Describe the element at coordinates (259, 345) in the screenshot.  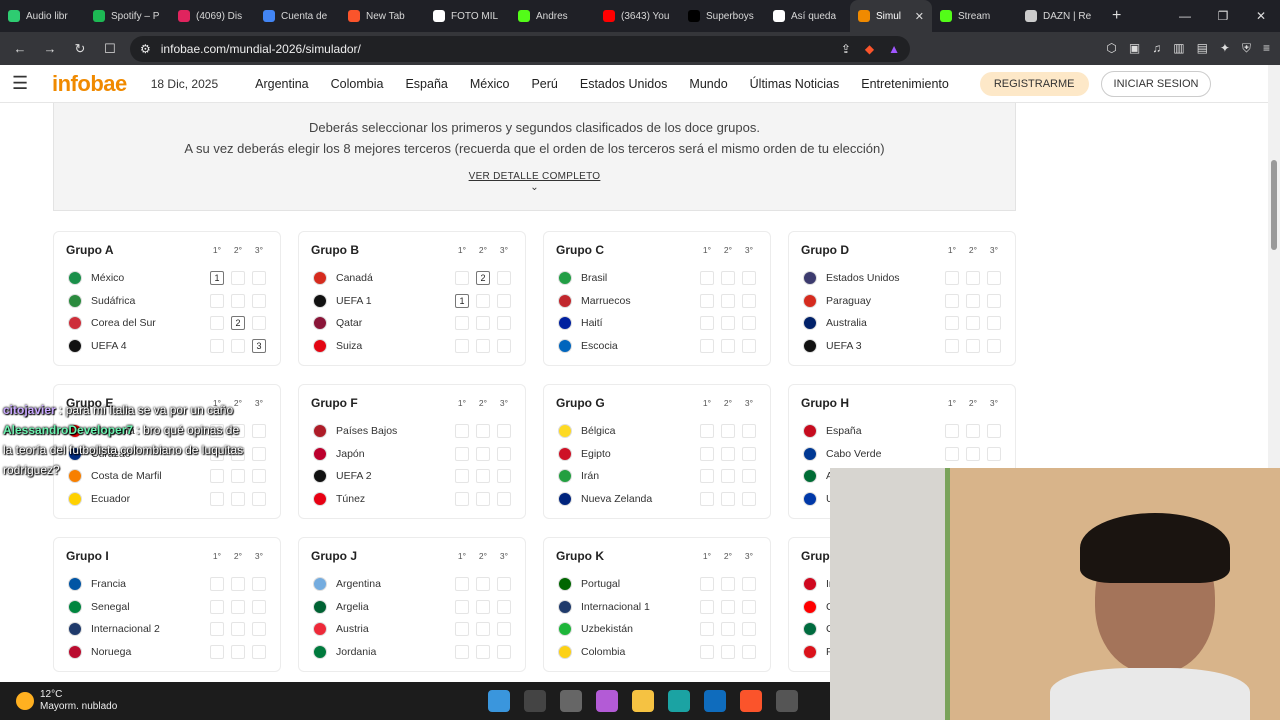
I see `position-checkbox: 3` at that location.